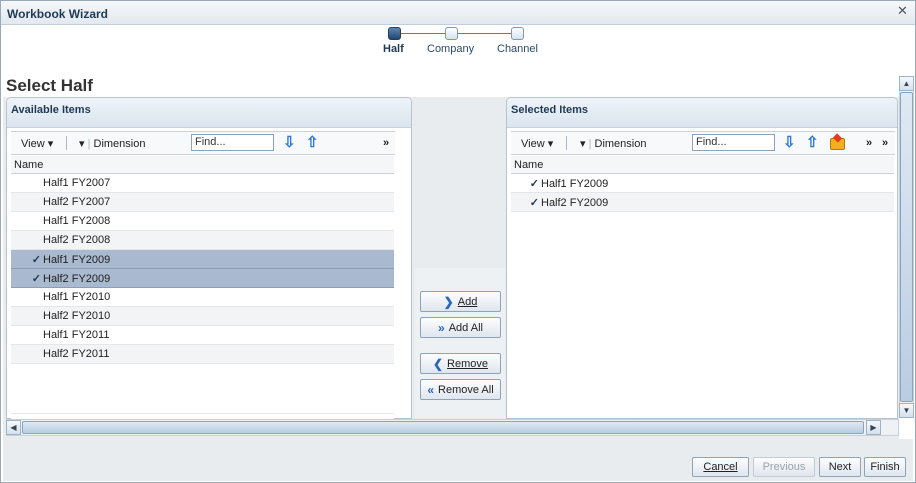 Image resolution: width=916 pixels, height=483 pixels. Describe the element at coordinates (58, 14) in the screenshot. I see `dialog-title: Workbook Wizard` at that location.